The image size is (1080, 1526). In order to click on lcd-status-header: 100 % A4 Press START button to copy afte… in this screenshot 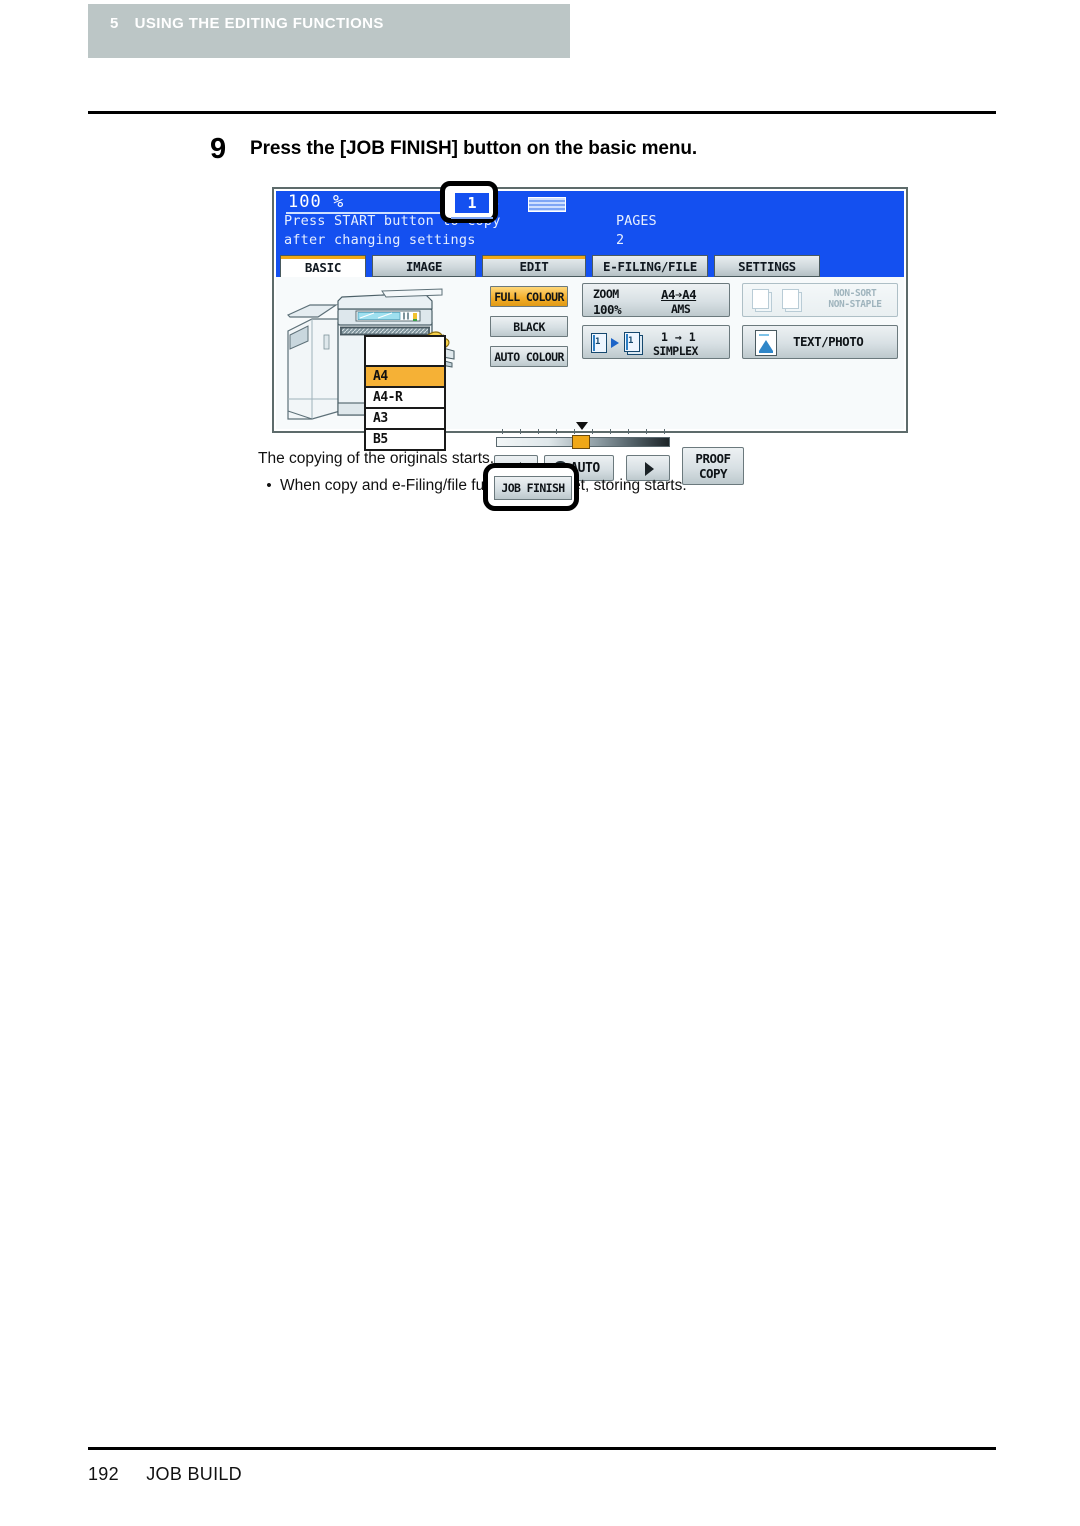, I will do `click(590, 222)`.